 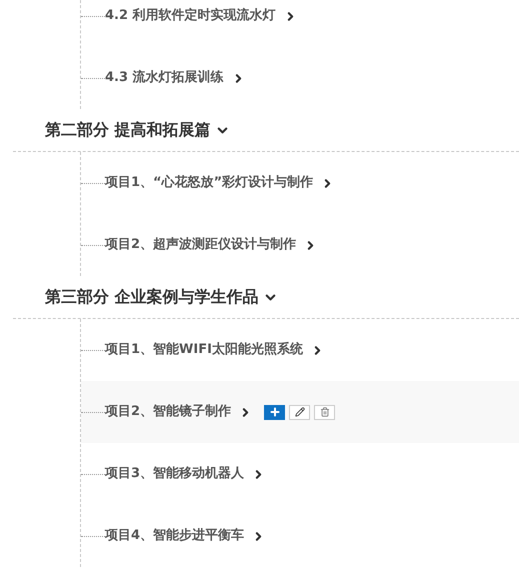 What do you see at coordinates (175, 78) in the screenshot?
I see `item-link: 4.3 流水灯拓展训练` at bounding box center [175, 78].